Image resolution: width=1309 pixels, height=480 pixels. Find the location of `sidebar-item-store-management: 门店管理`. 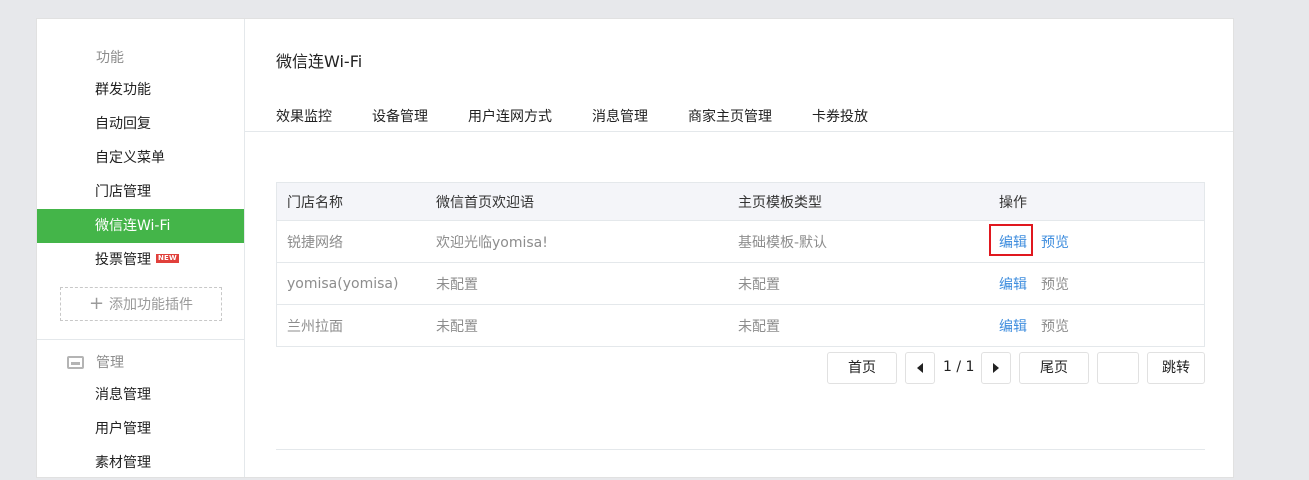

sidebar-item-store-management: 门店管理 is located at coordinates (140, 192).